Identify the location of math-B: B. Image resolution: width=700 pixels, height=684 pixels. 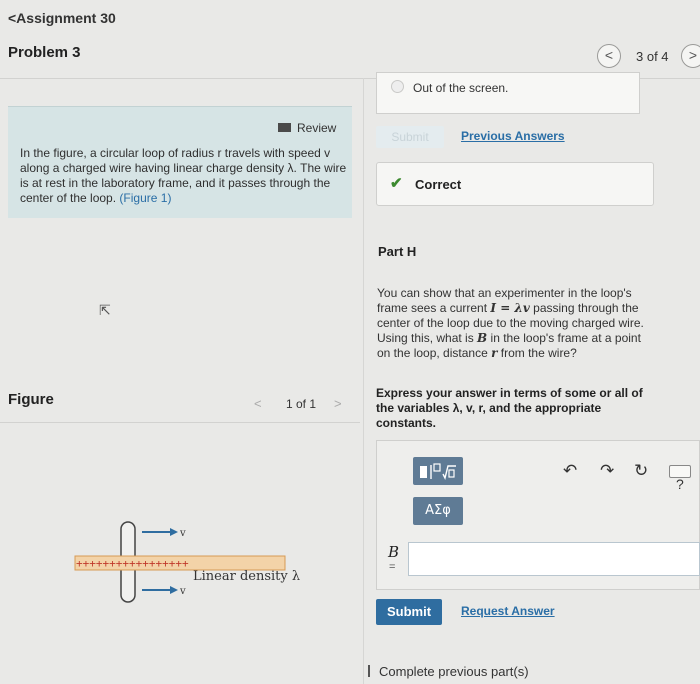
(482, 338).